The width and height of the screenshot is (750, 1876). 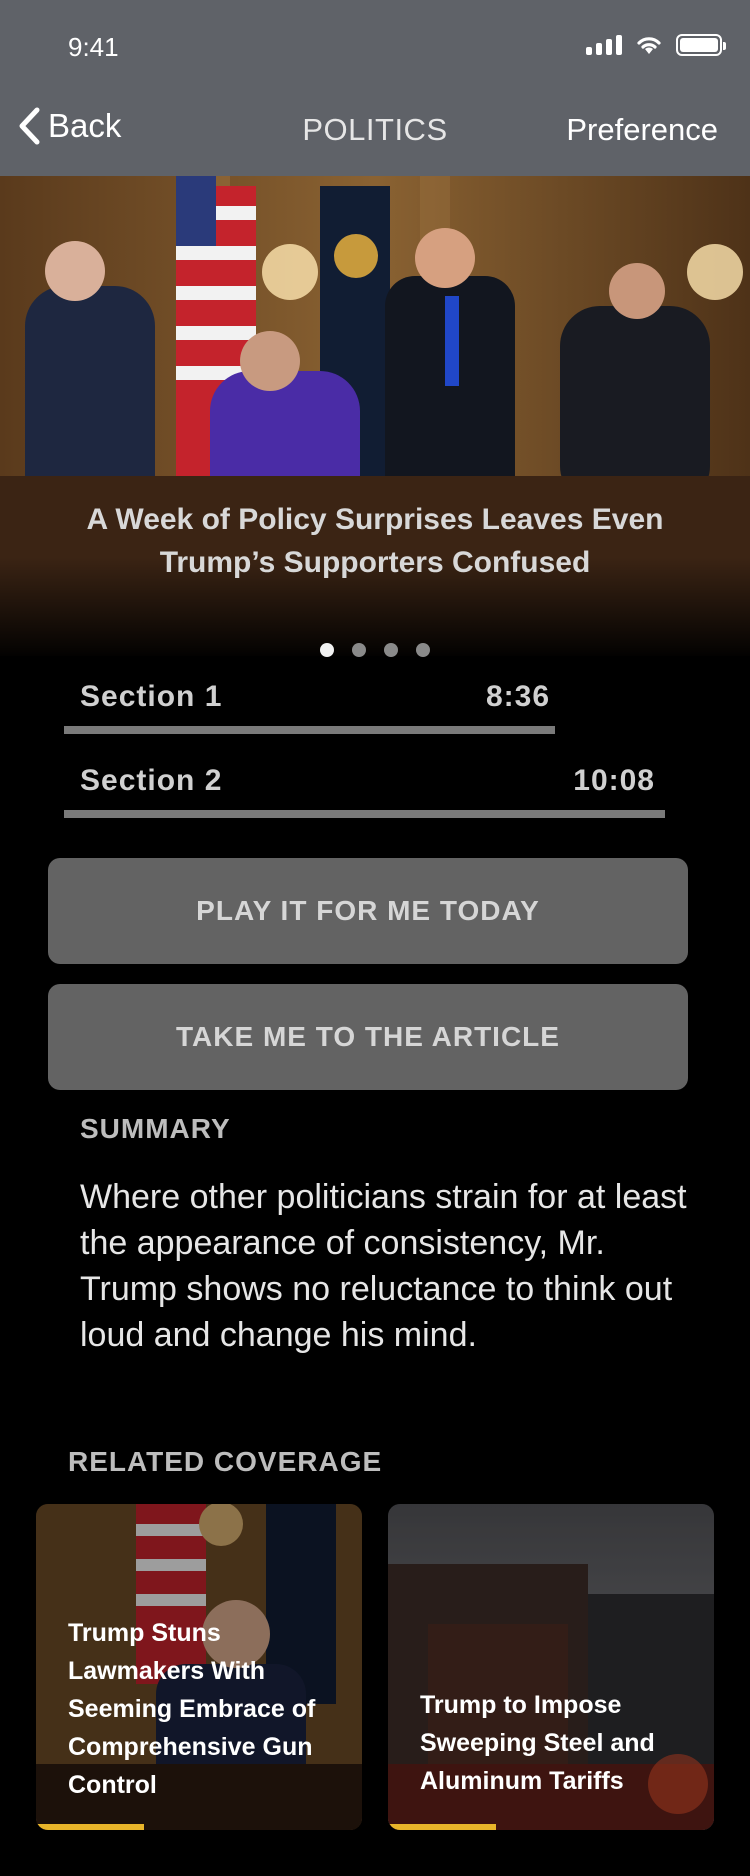 I want to click on preference-button: Preference, so click(x=642, y=130).